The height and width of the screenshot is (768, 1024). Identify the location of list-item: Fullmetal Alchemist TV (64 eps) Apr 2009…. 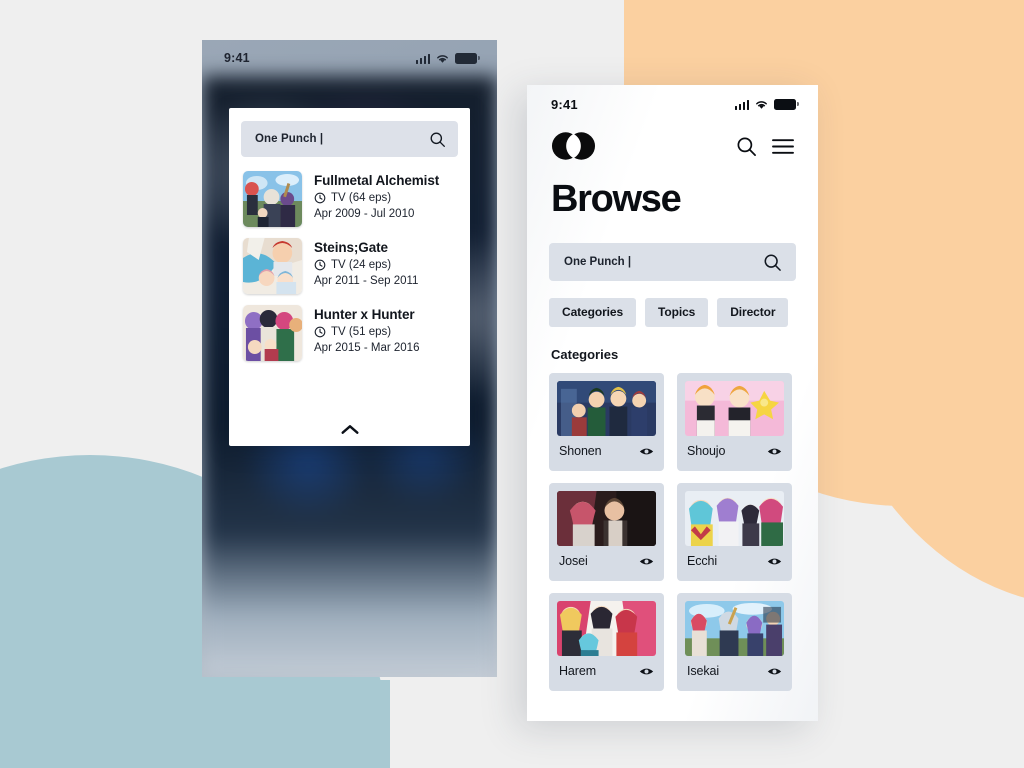
(349, 198).